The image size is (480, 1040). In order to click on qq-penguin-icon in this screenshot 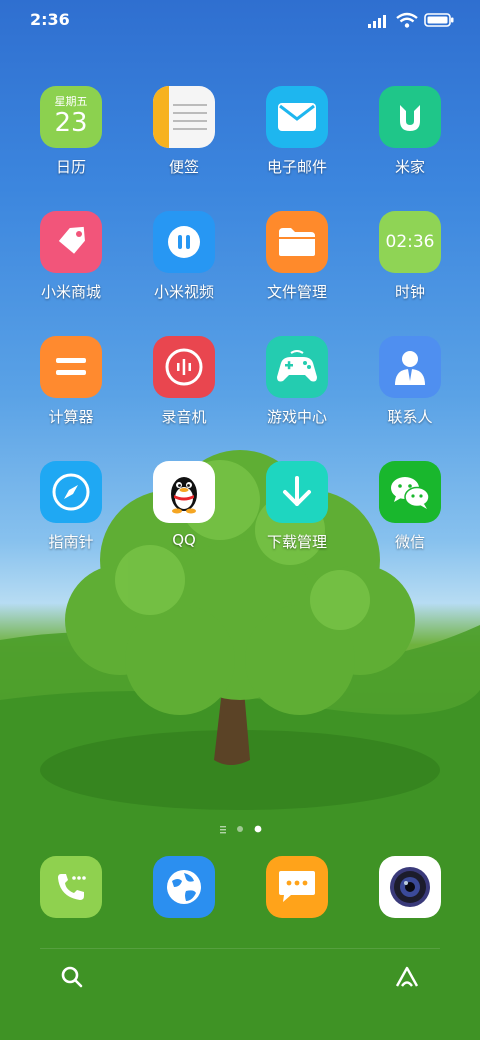, I will do `click(184, 492)`.